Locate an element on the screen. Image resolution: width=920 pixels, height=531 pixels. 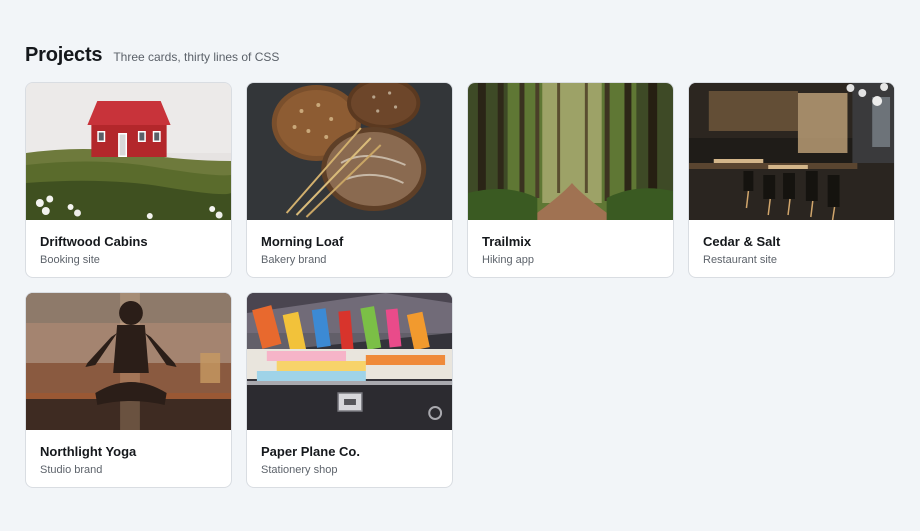
card-title: Cedar & Salt is located at coordinates (742, 241).